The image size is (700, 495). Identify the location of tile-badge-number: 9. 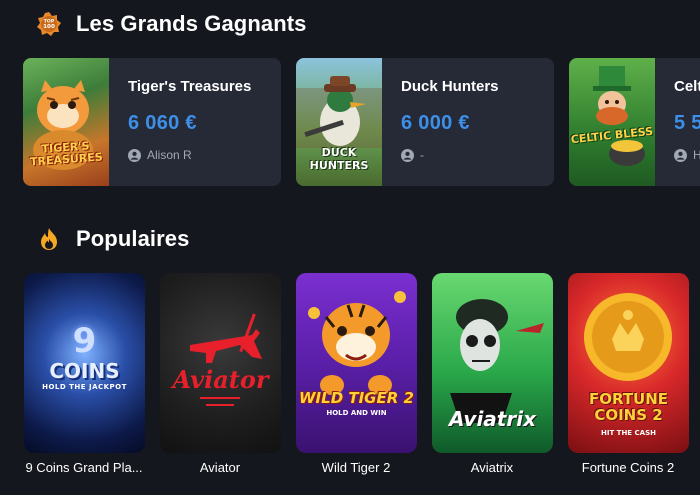
(84, 341).